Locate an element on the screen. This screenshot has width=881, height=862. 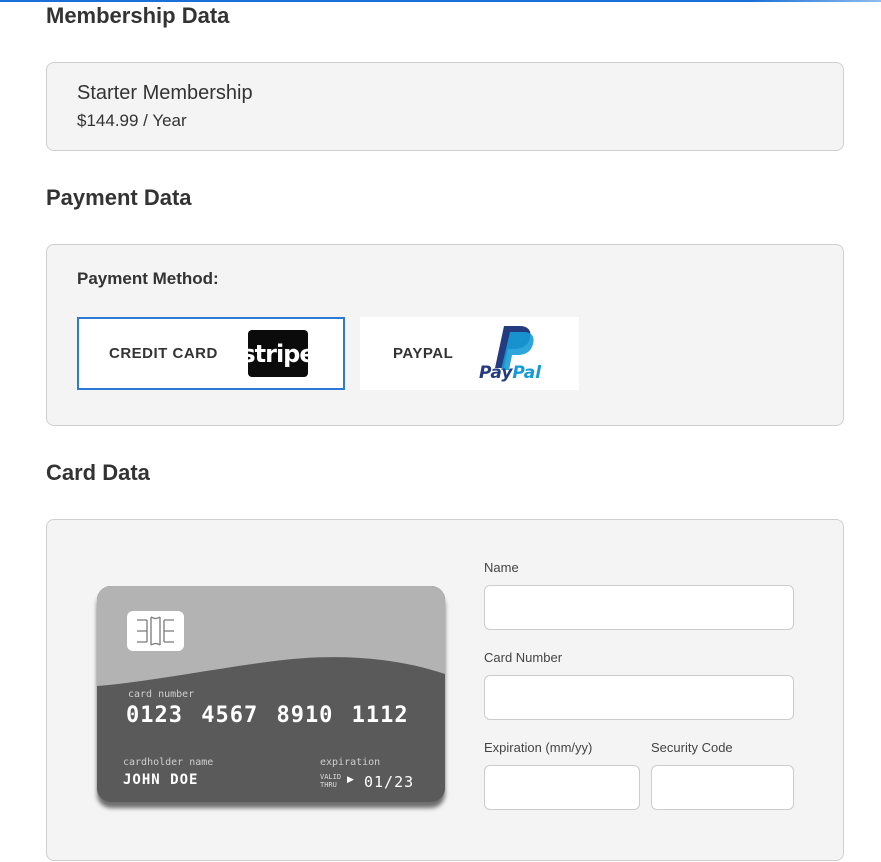
play-arrow-icon: ▶ is located at coordinates (350, 779).